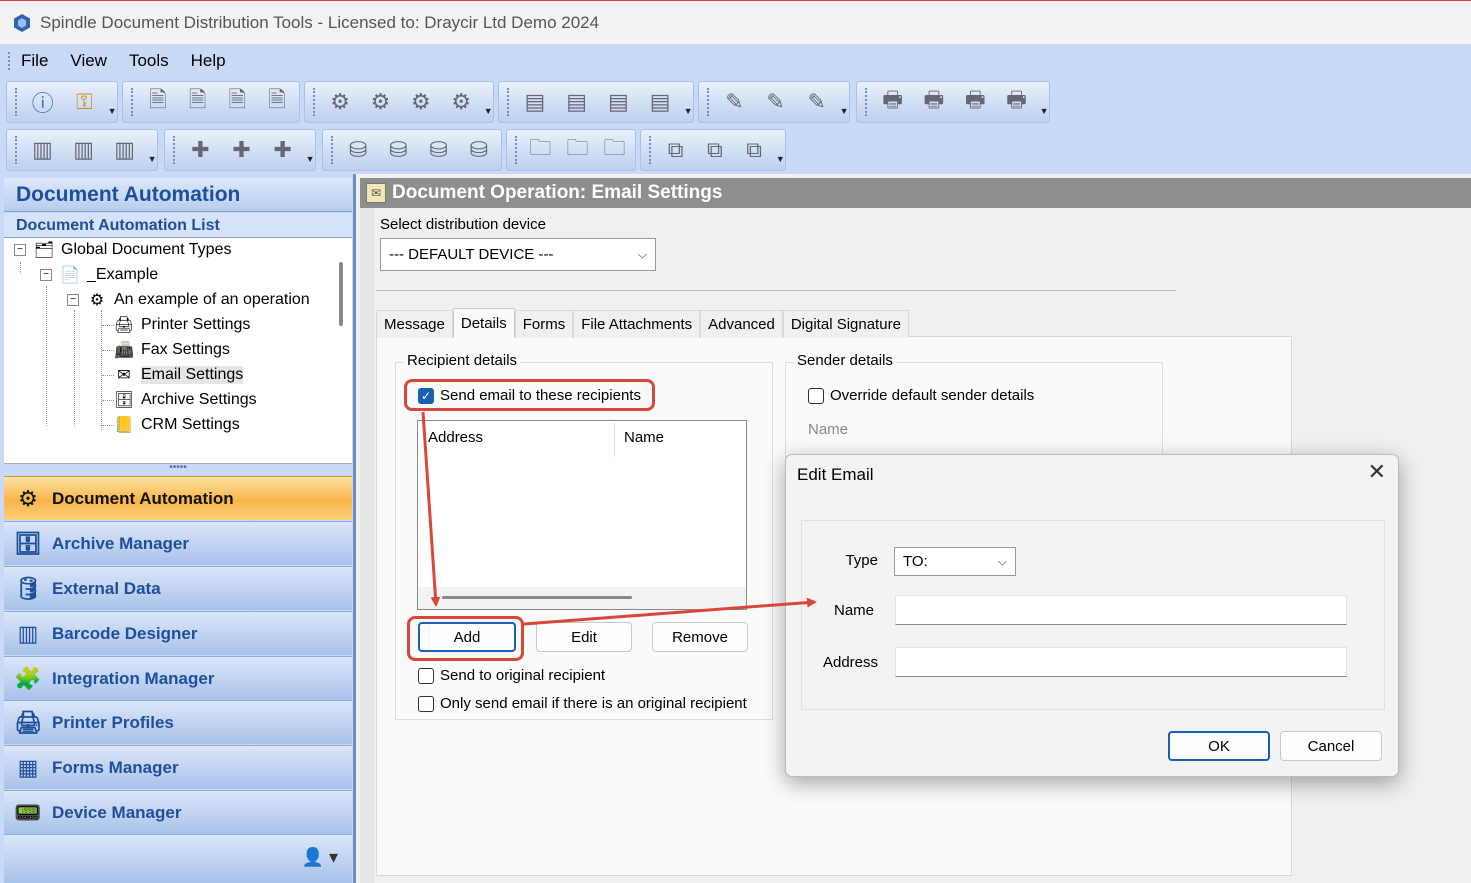 This screenshot has width=1471, height=883. I want to click on edit-database-icon: ⛁, so click(438, 150).